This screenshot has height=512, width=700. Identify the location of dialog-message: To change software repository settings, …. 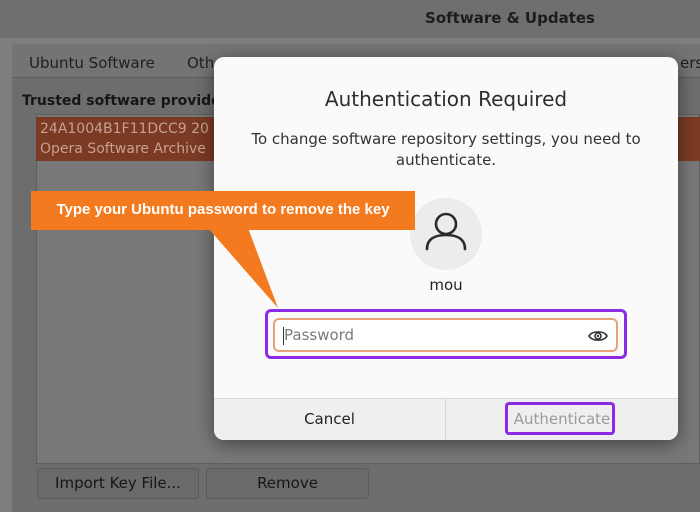
(446, 149).